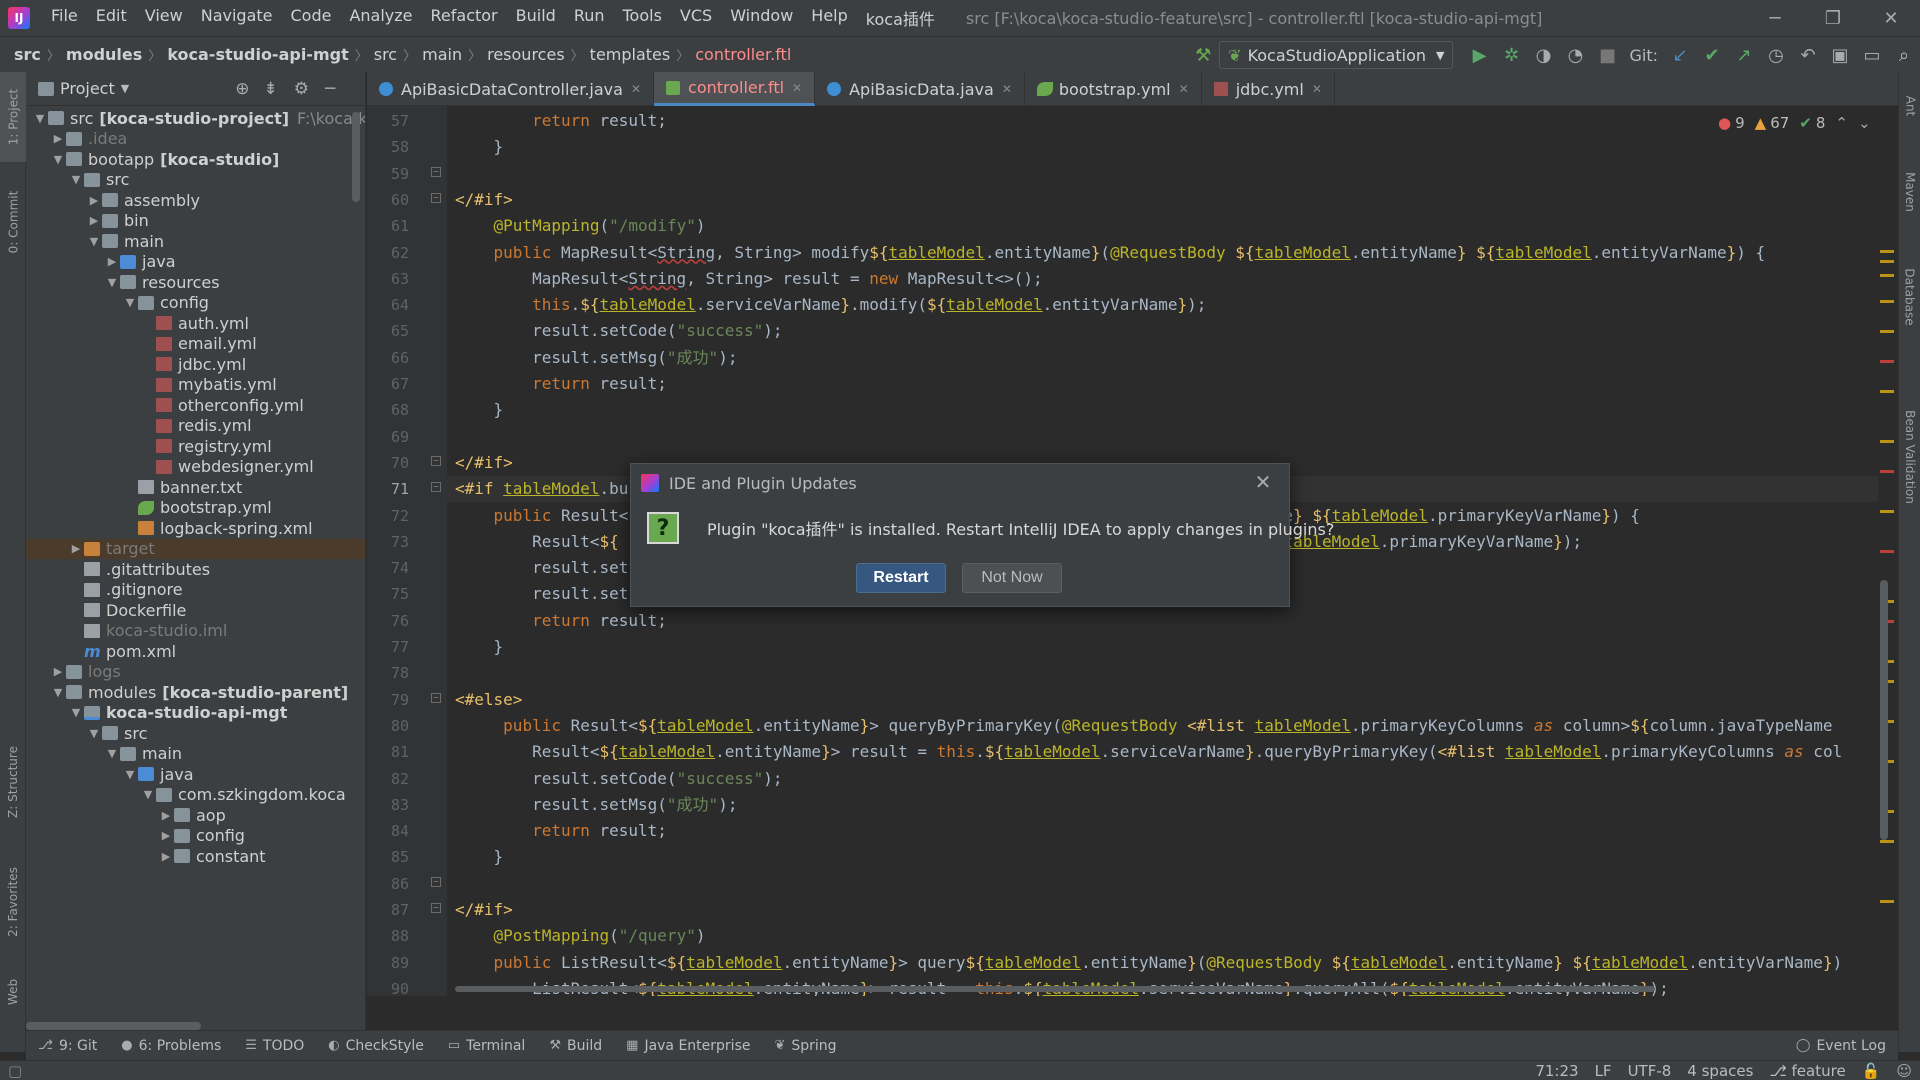 This screenshot has width=1920, height=1080. I want to click on editor-tab: ApiBasicData.java ✕, so click(920, 89).